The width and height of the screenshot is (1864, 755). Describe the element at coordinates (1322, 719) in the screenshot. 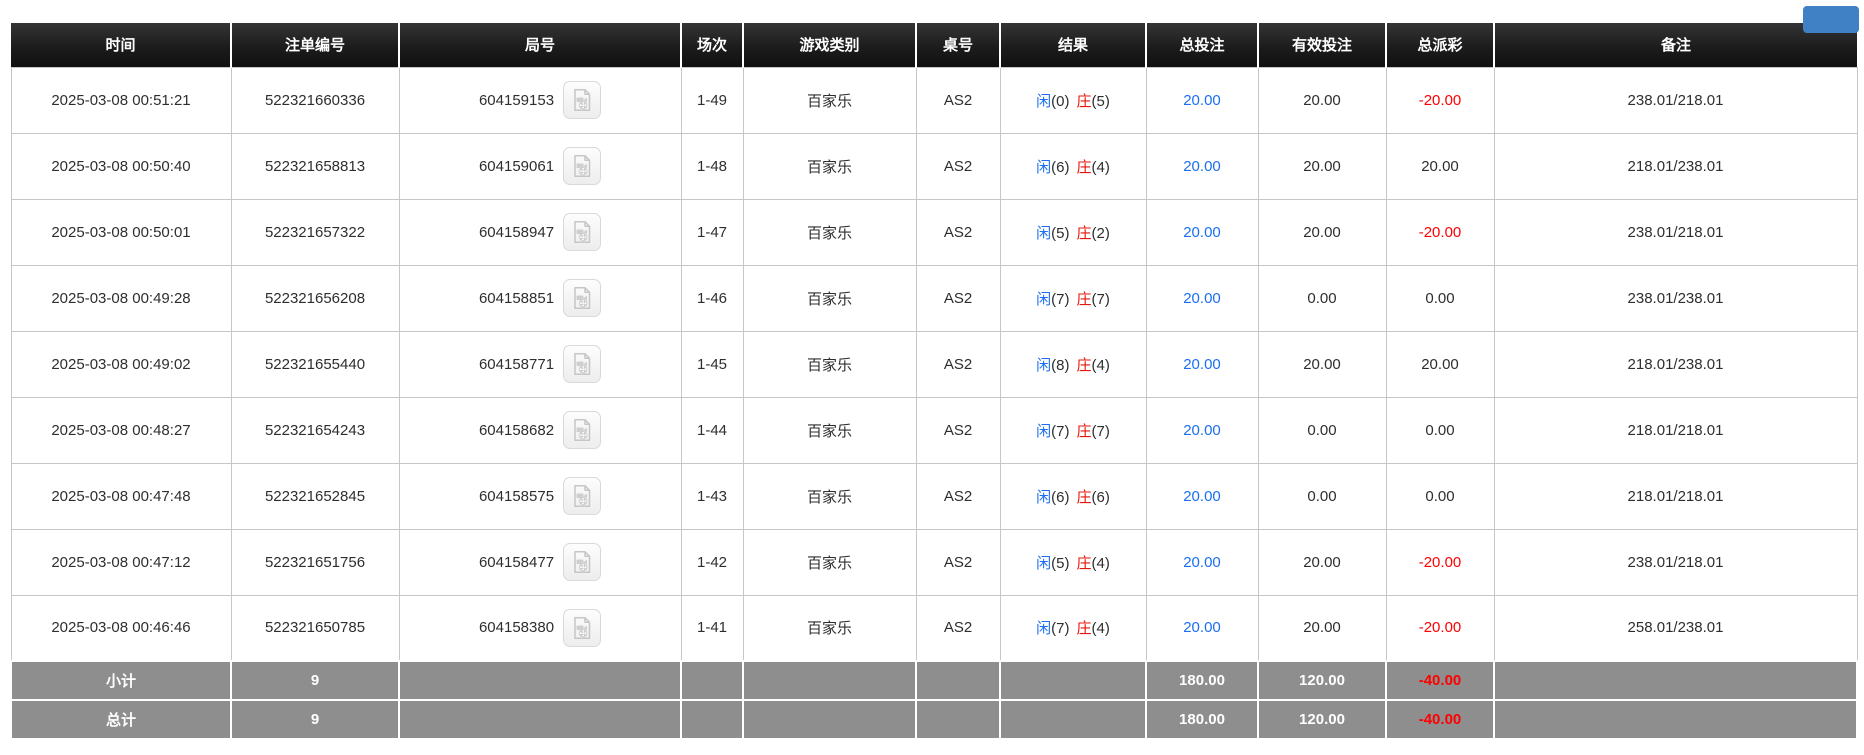

I see `grand-total-valid-bet: 120.00` at that location.